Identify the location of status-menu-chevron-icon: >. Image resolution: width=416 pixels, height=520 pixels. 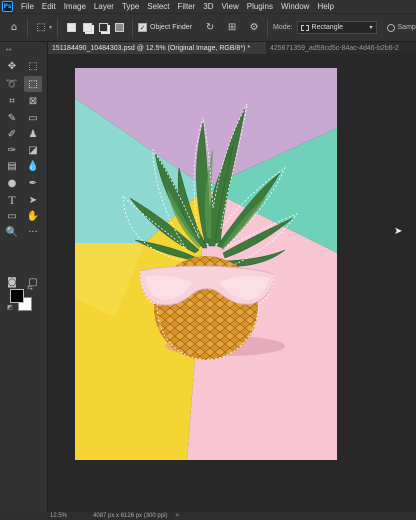
(177, 516).